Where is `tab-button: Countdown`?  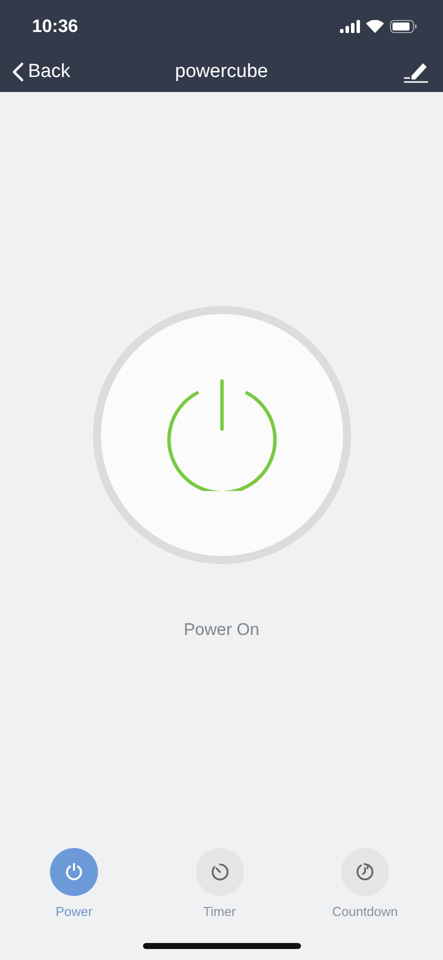
tab-button: Countdown is located at coordinates (365, 883).